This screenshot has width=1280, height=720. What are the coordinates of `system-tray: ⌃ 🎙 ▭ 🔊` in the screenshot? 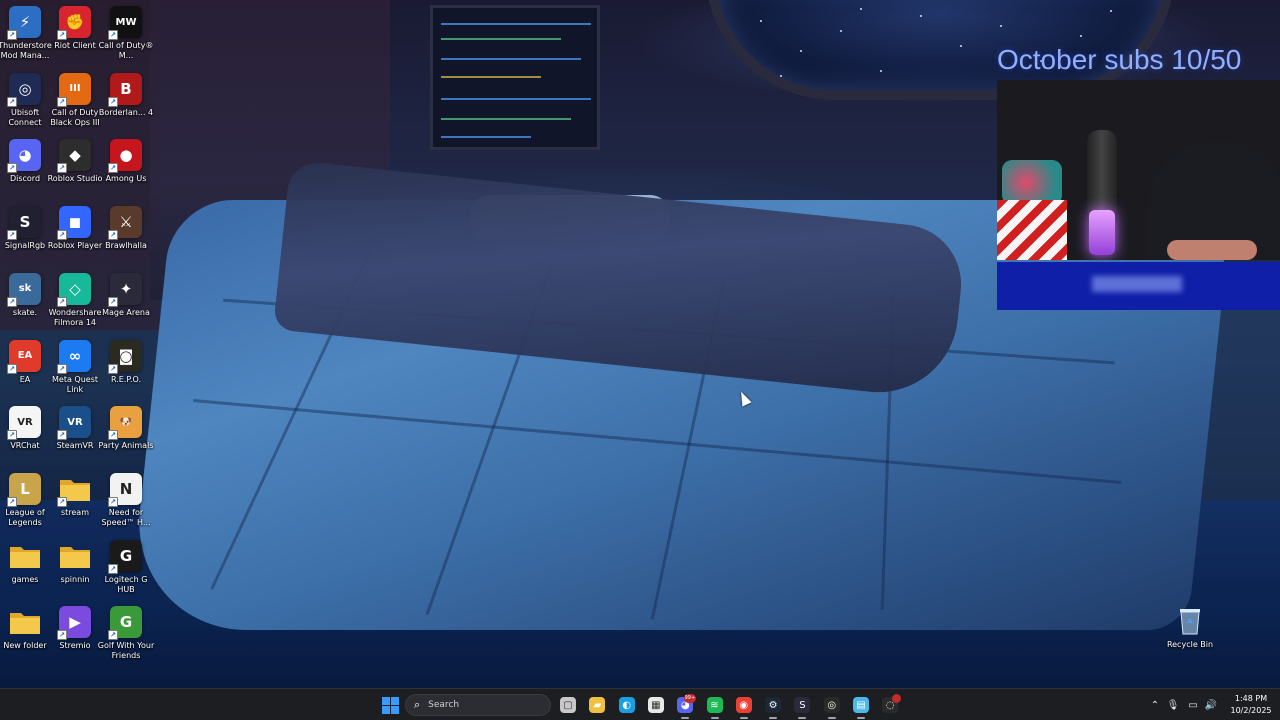 It's located at (1184, 704).